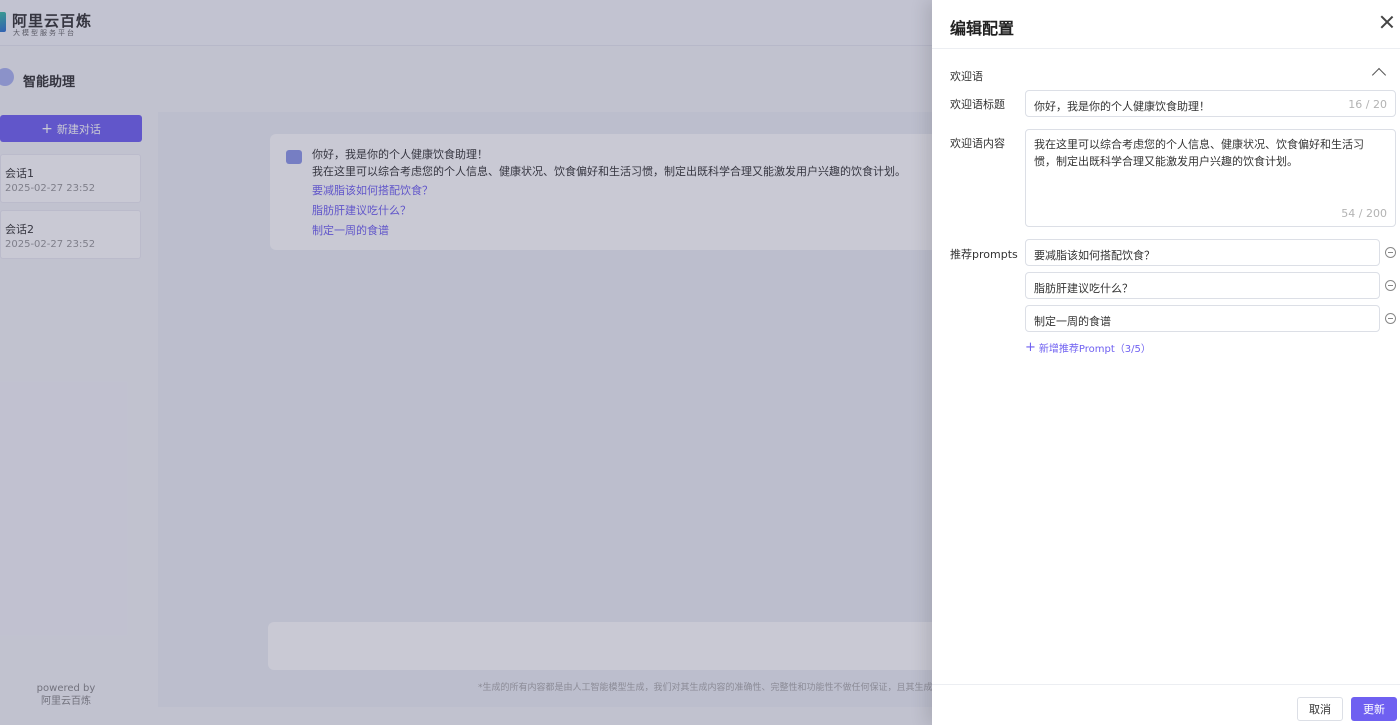 The width and height of the screenshot is (1400, 725). I want to click on drawer-footer: 取消 更新, so click(1166, 704).